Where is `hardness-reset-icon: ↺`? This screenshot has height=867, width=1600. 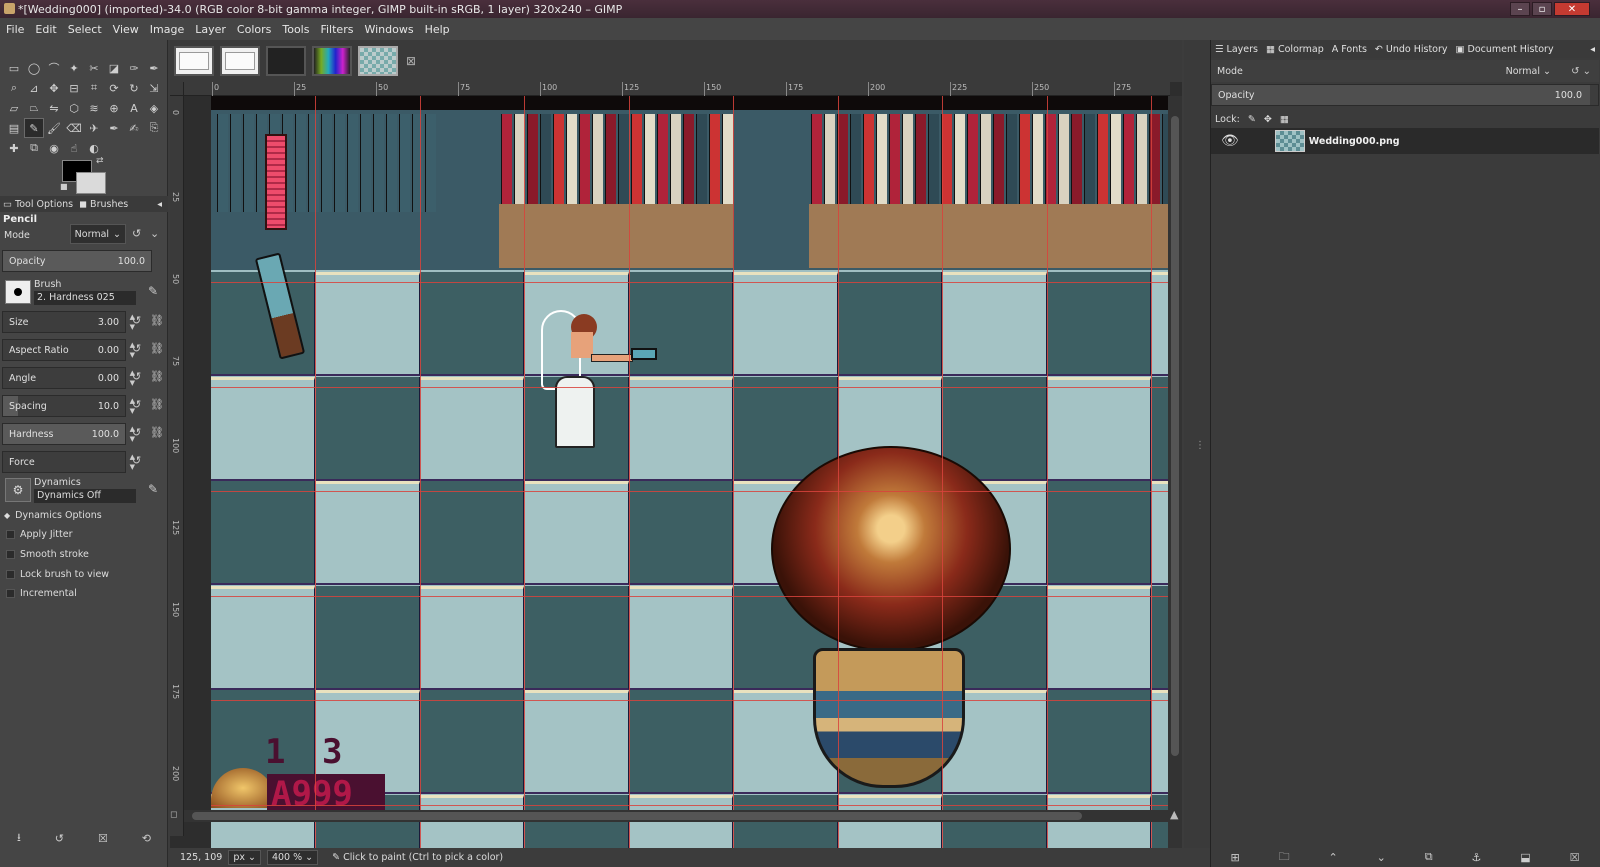 hardness-reset-icon: ↺ is located at coordinates (136, 432).